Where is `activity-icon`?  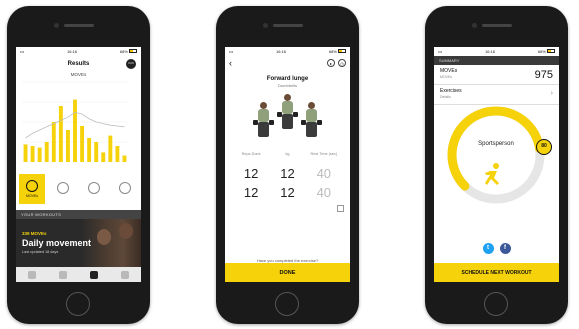 activity-icon is located at coordinates (125, 188).